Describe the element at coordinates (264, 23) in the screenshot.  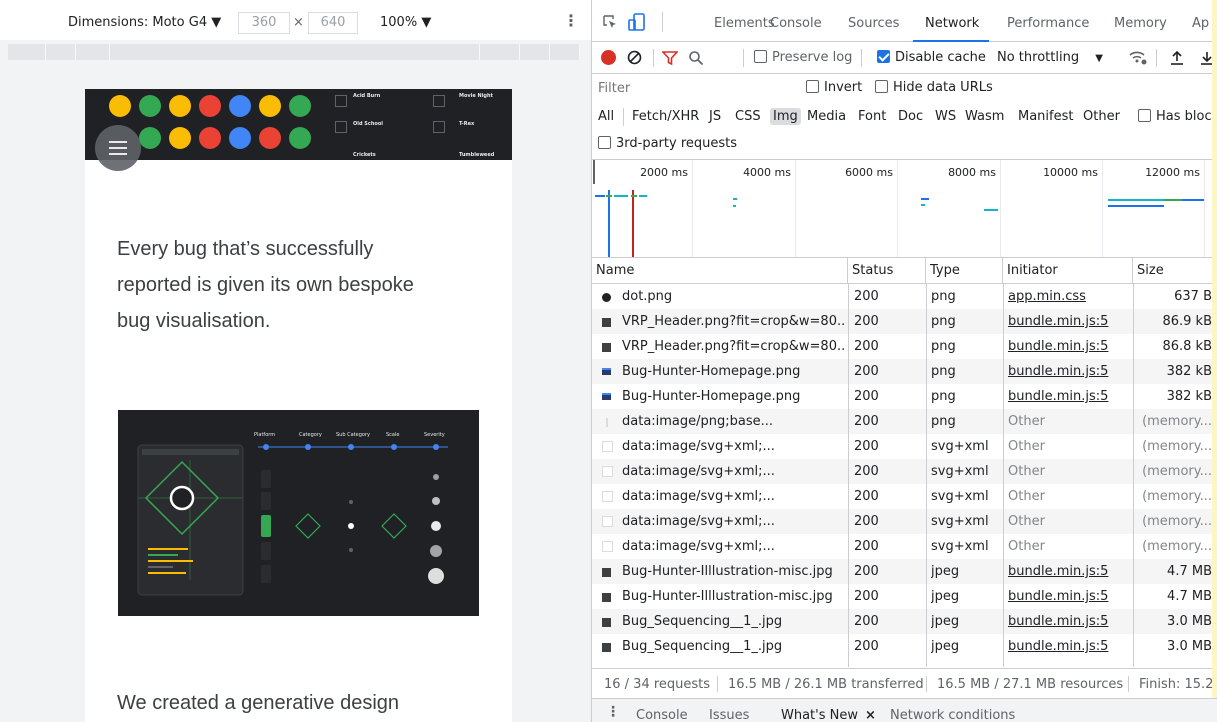
I see `device-width-input: 360` at that location.